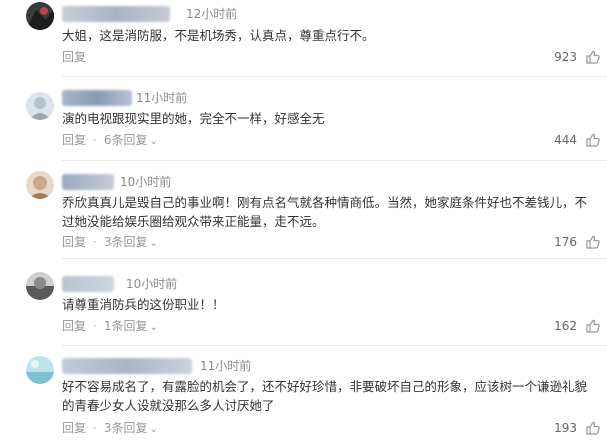 This screenshot has height=440, width=607. I want to click on comment-text: 大姐，这是消防服，不是机场秀，认真点，尊重点行不。, so click(218, 35).